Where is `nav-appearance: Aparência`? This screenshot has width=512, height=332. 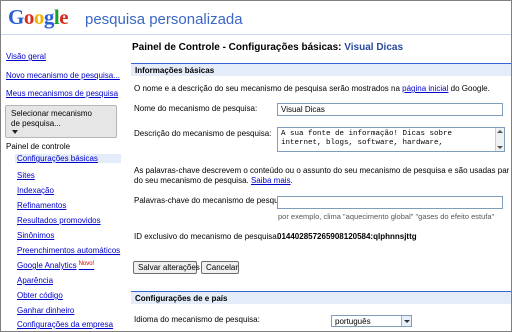
nav-appearance: Aparência is located at coordinates (35, 280).